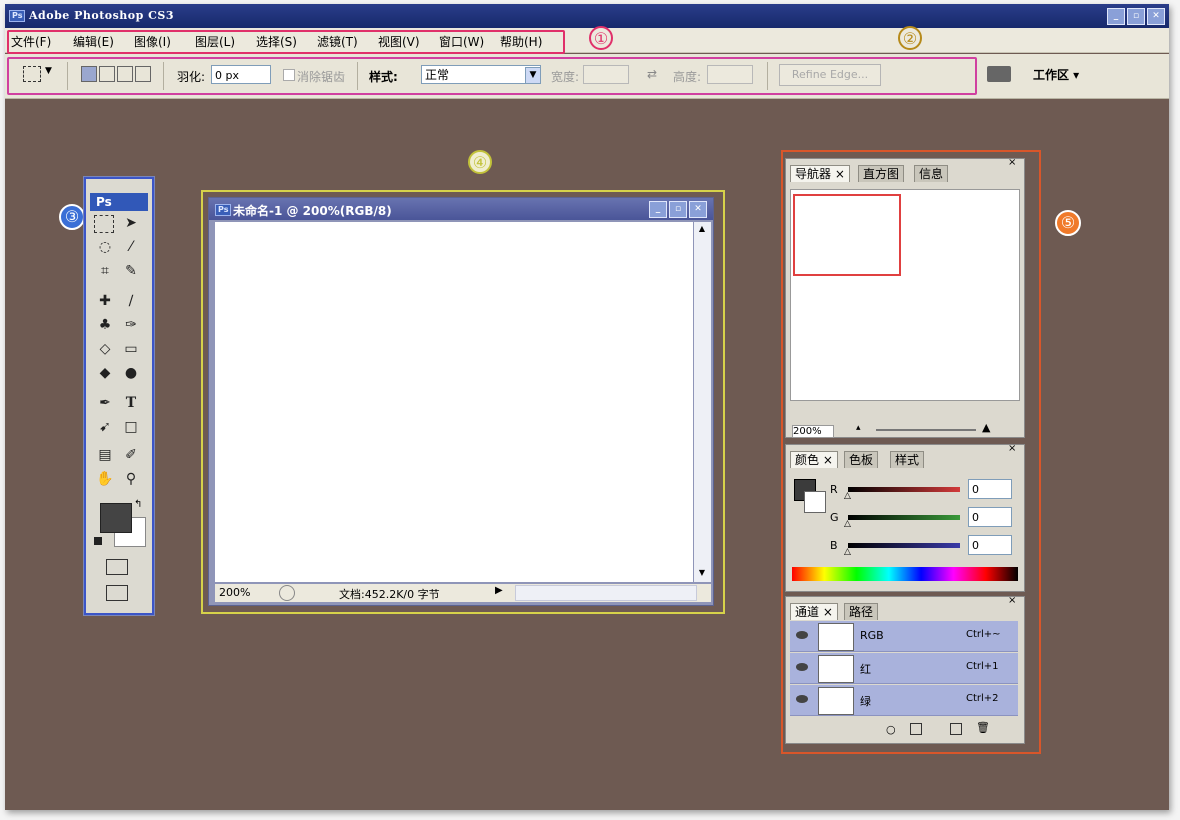  Describe the element at coordinates (836, 669) in the screenshot. I see `channel-thumbnail` at that location.